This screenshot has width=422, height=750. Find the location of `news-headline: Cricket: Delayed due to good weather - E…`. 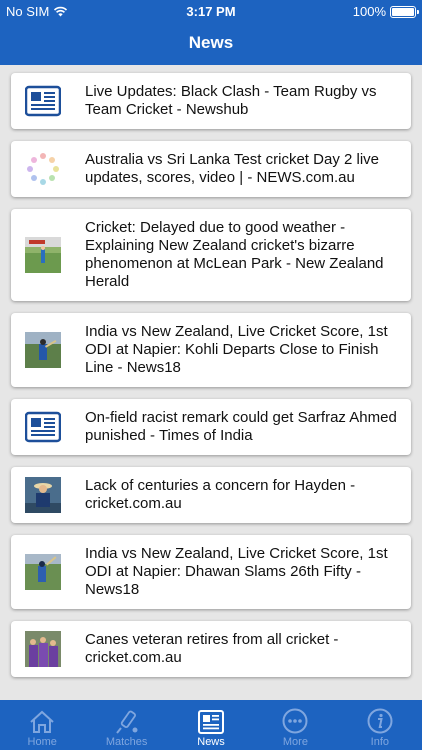

news-headline: Cricket: Delayed due to good weather - E… is located at coordinates (234, 254).